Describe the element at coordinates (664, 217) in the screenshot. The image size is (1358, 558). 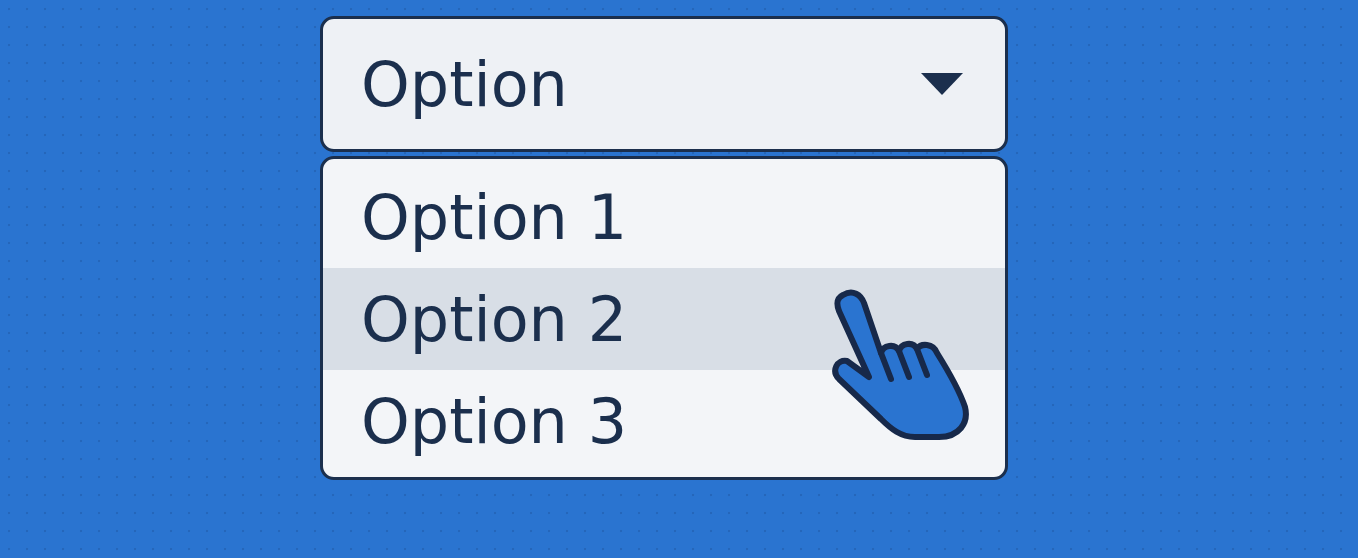
I see `dropdown-option: Option 1` at that location.